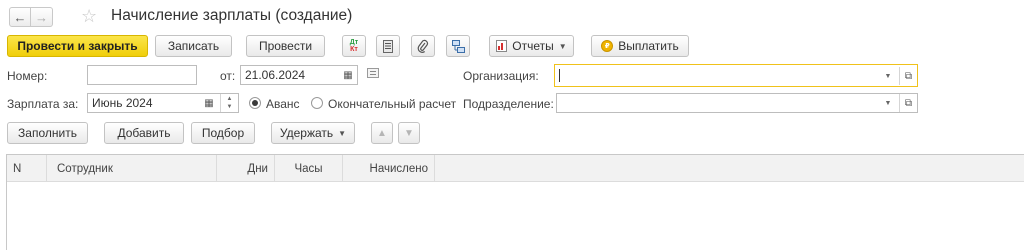  I want to click on dt-kt-icon: Дт Кт, so click(354, 46).